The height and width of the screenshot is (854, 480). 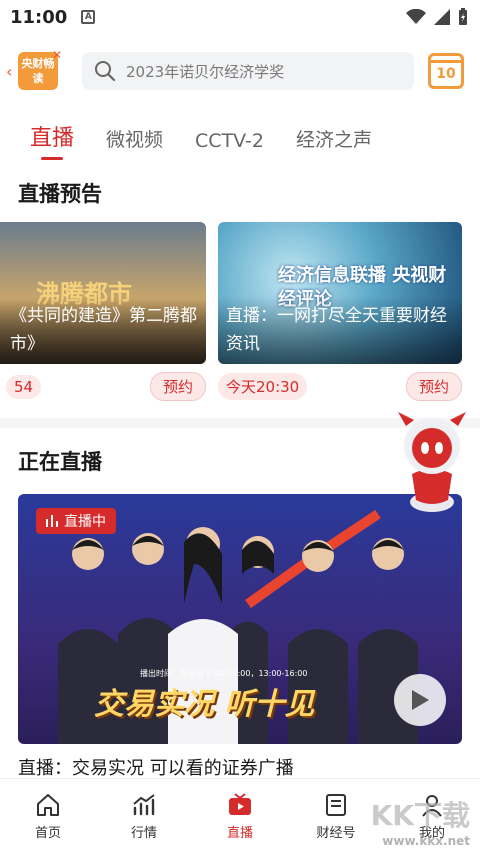 What do you see at coordinates (420, 815) in the screenshot?
I see `watermark-main: KK下载` at bounding box center [420, 815].